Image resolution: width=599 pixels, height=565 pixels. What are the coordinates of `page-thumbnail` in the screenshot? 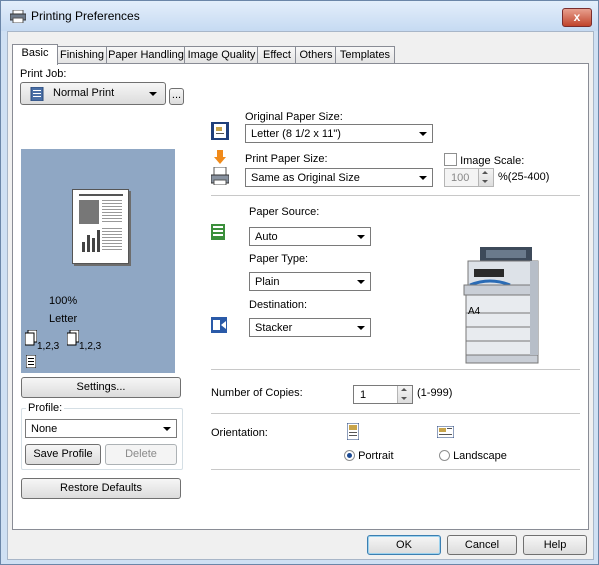 It's located at (100, 226).